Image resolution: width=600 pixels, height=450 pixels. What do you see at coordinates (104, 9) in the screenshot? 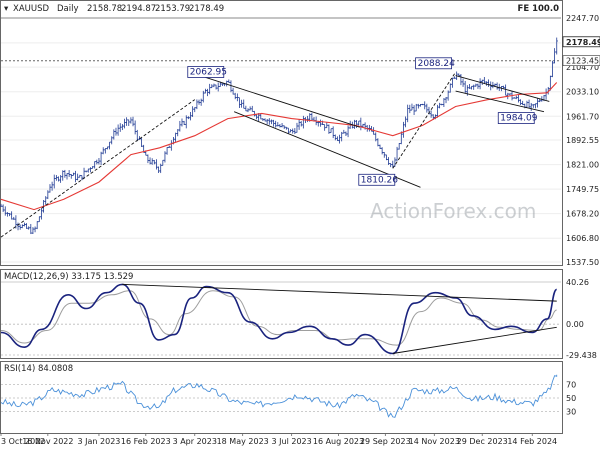
I see `ohlc-open: 2158.78` at bounding box center [104, 9].